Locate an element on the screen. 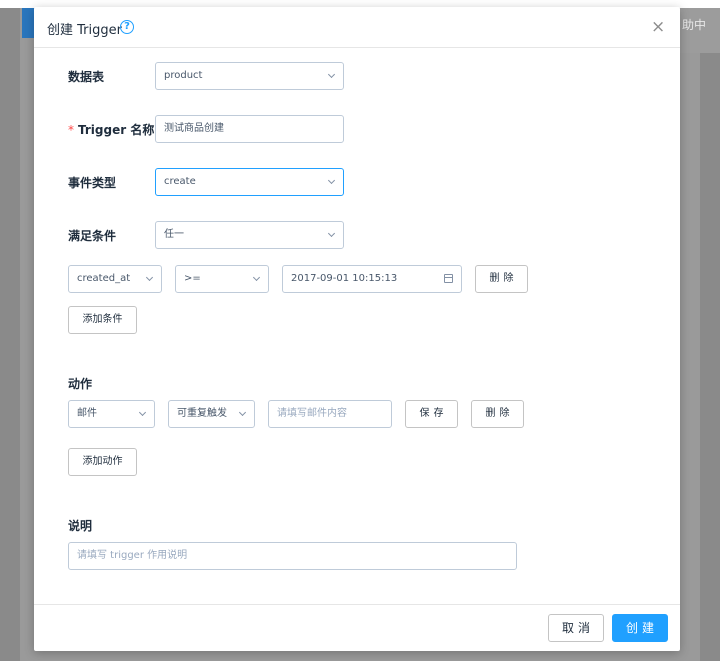 The height and width of the screenshot is (661, 720). action-type-select: 邮件 is located at coordinates (111, 414).